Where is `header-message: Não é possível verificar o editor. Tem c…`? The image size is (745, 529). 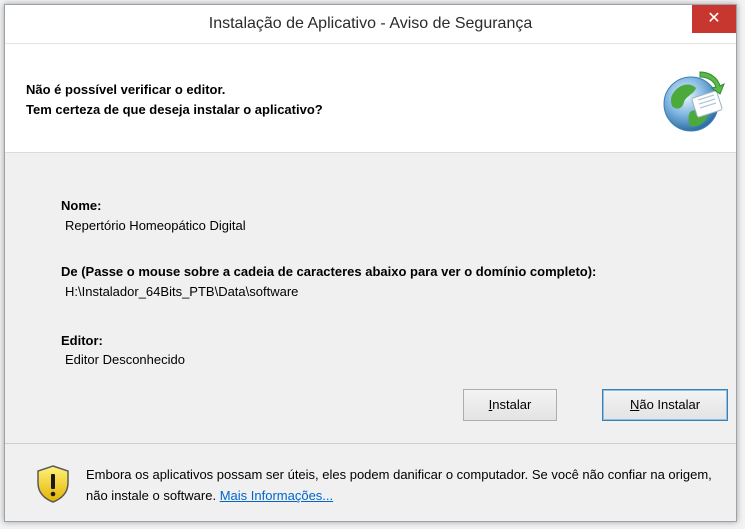 header-message: Não é possível verificar o editor. Tem c… is located at coordinates (174, 100).